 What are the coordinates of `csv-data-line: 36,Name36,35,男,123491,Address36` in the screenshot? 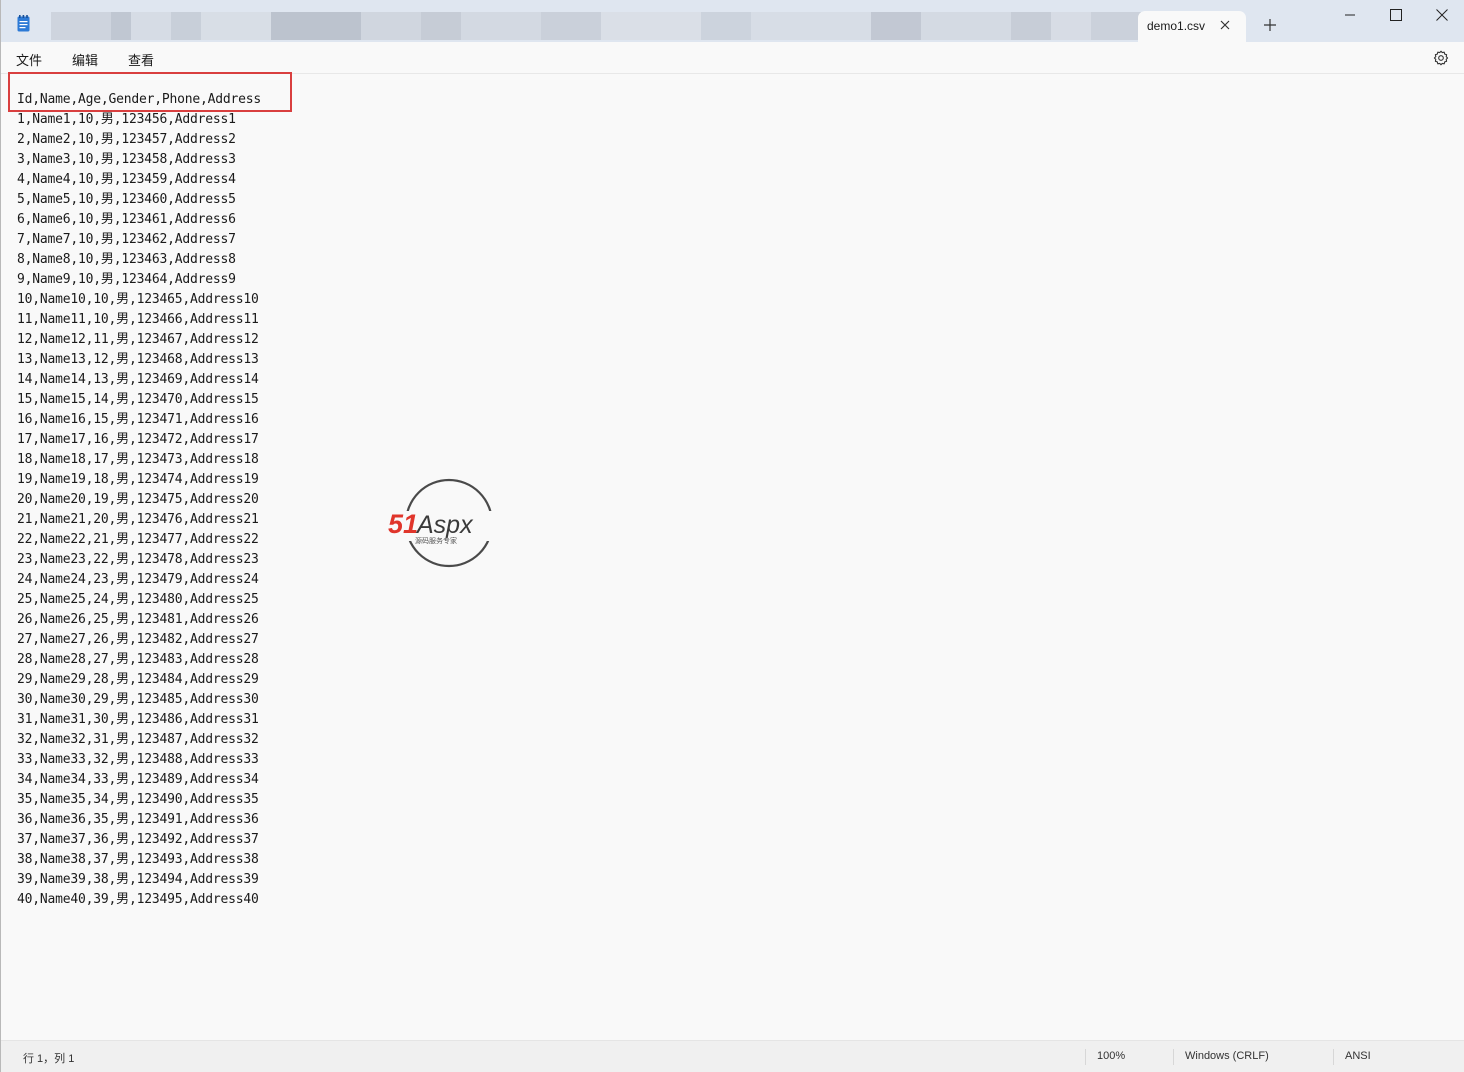 It's located at (138, 819).